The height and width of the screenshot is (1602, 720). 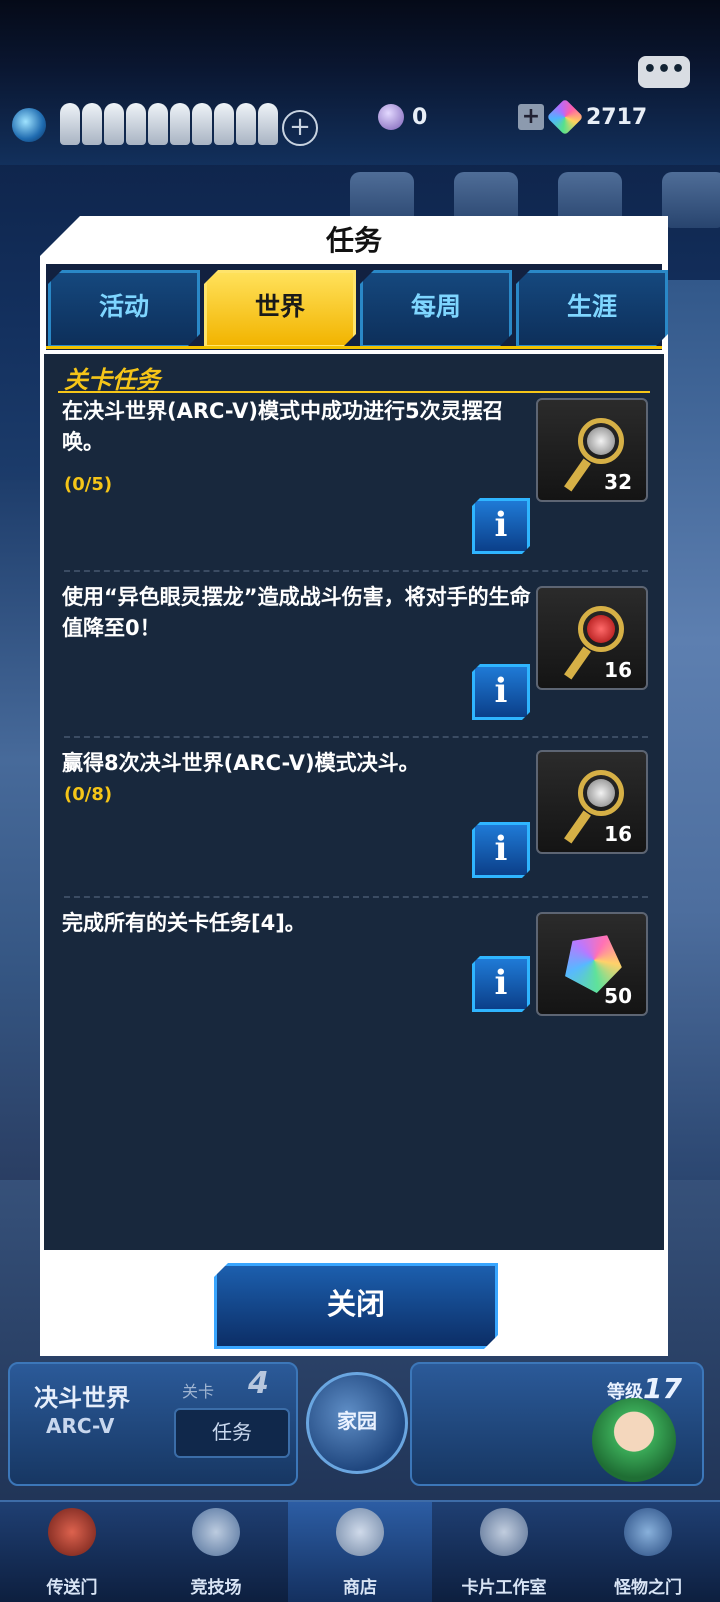 I want to click on player-slots, so click(x=169, y=125).